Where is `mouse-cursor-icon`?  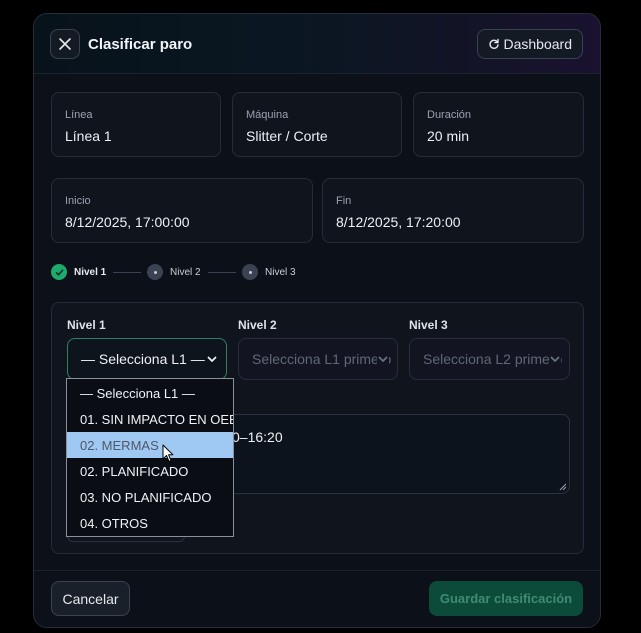 mouse-cursor-icon is located at coordinates (168, 453).